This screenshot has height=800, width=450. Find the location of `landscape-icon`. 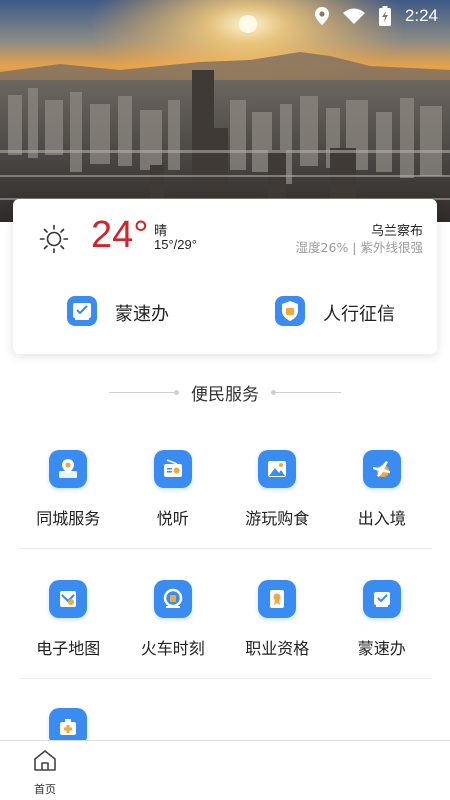

landscape-icon is located at coordinates (277, 469).